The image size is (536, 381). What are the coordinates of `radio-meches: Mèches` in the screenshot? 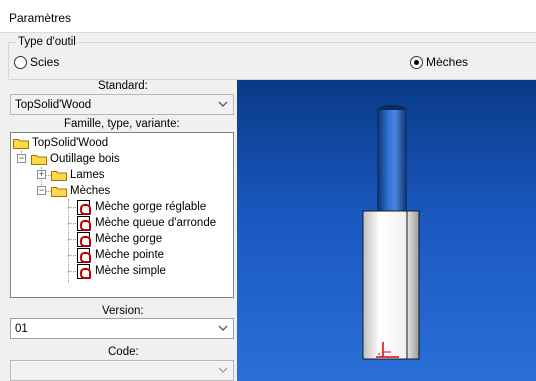 It's located at (439, 62).